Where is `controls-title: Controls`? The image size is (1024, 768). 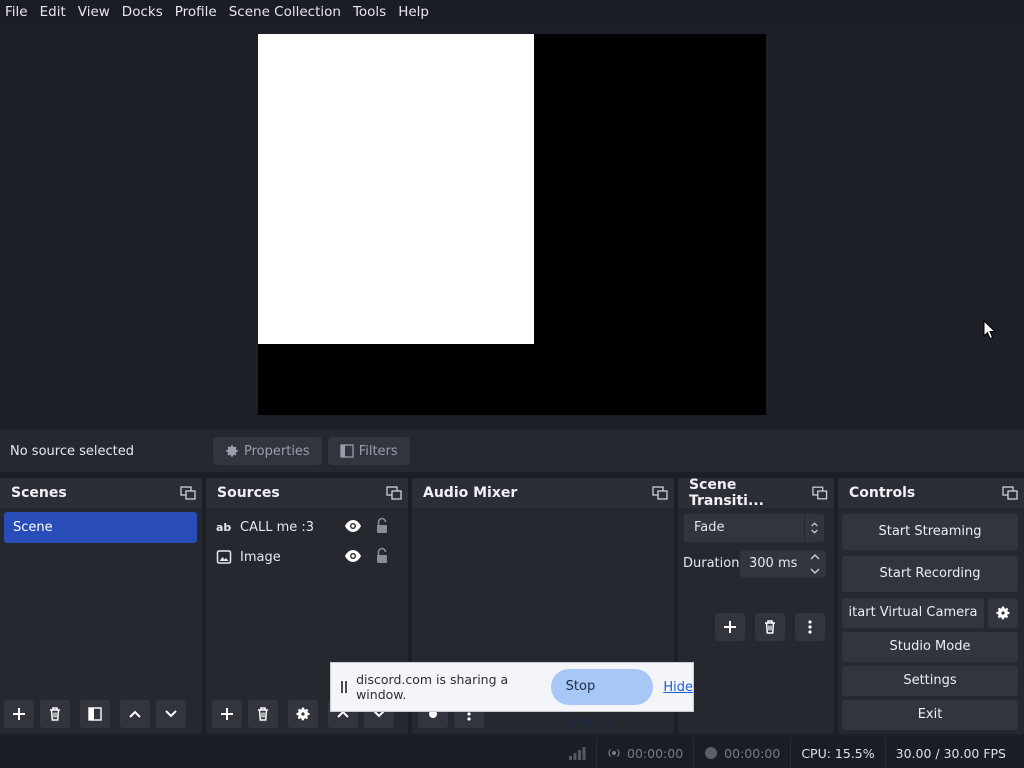
controls-title: Controls is located at coordinates (882, 493).